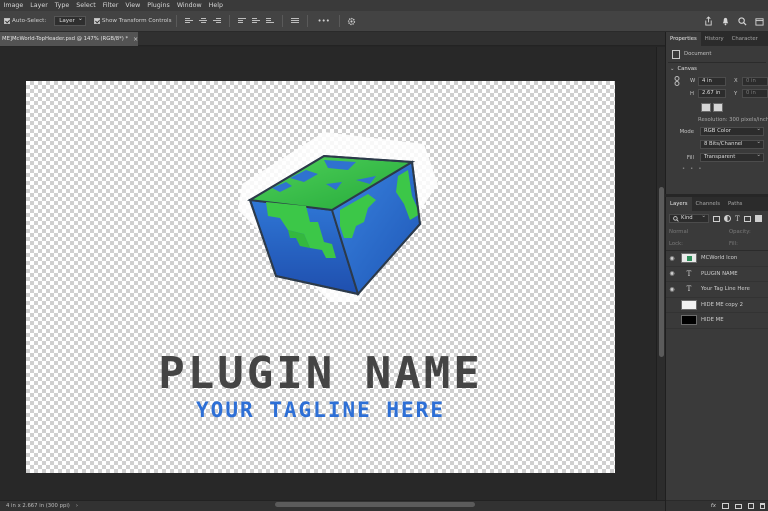 This screenshot has width=768, height=511. What do you see at coordinates (677, 81) in the screenshot?
I see `link-icon` at bounding box center [677, 81].